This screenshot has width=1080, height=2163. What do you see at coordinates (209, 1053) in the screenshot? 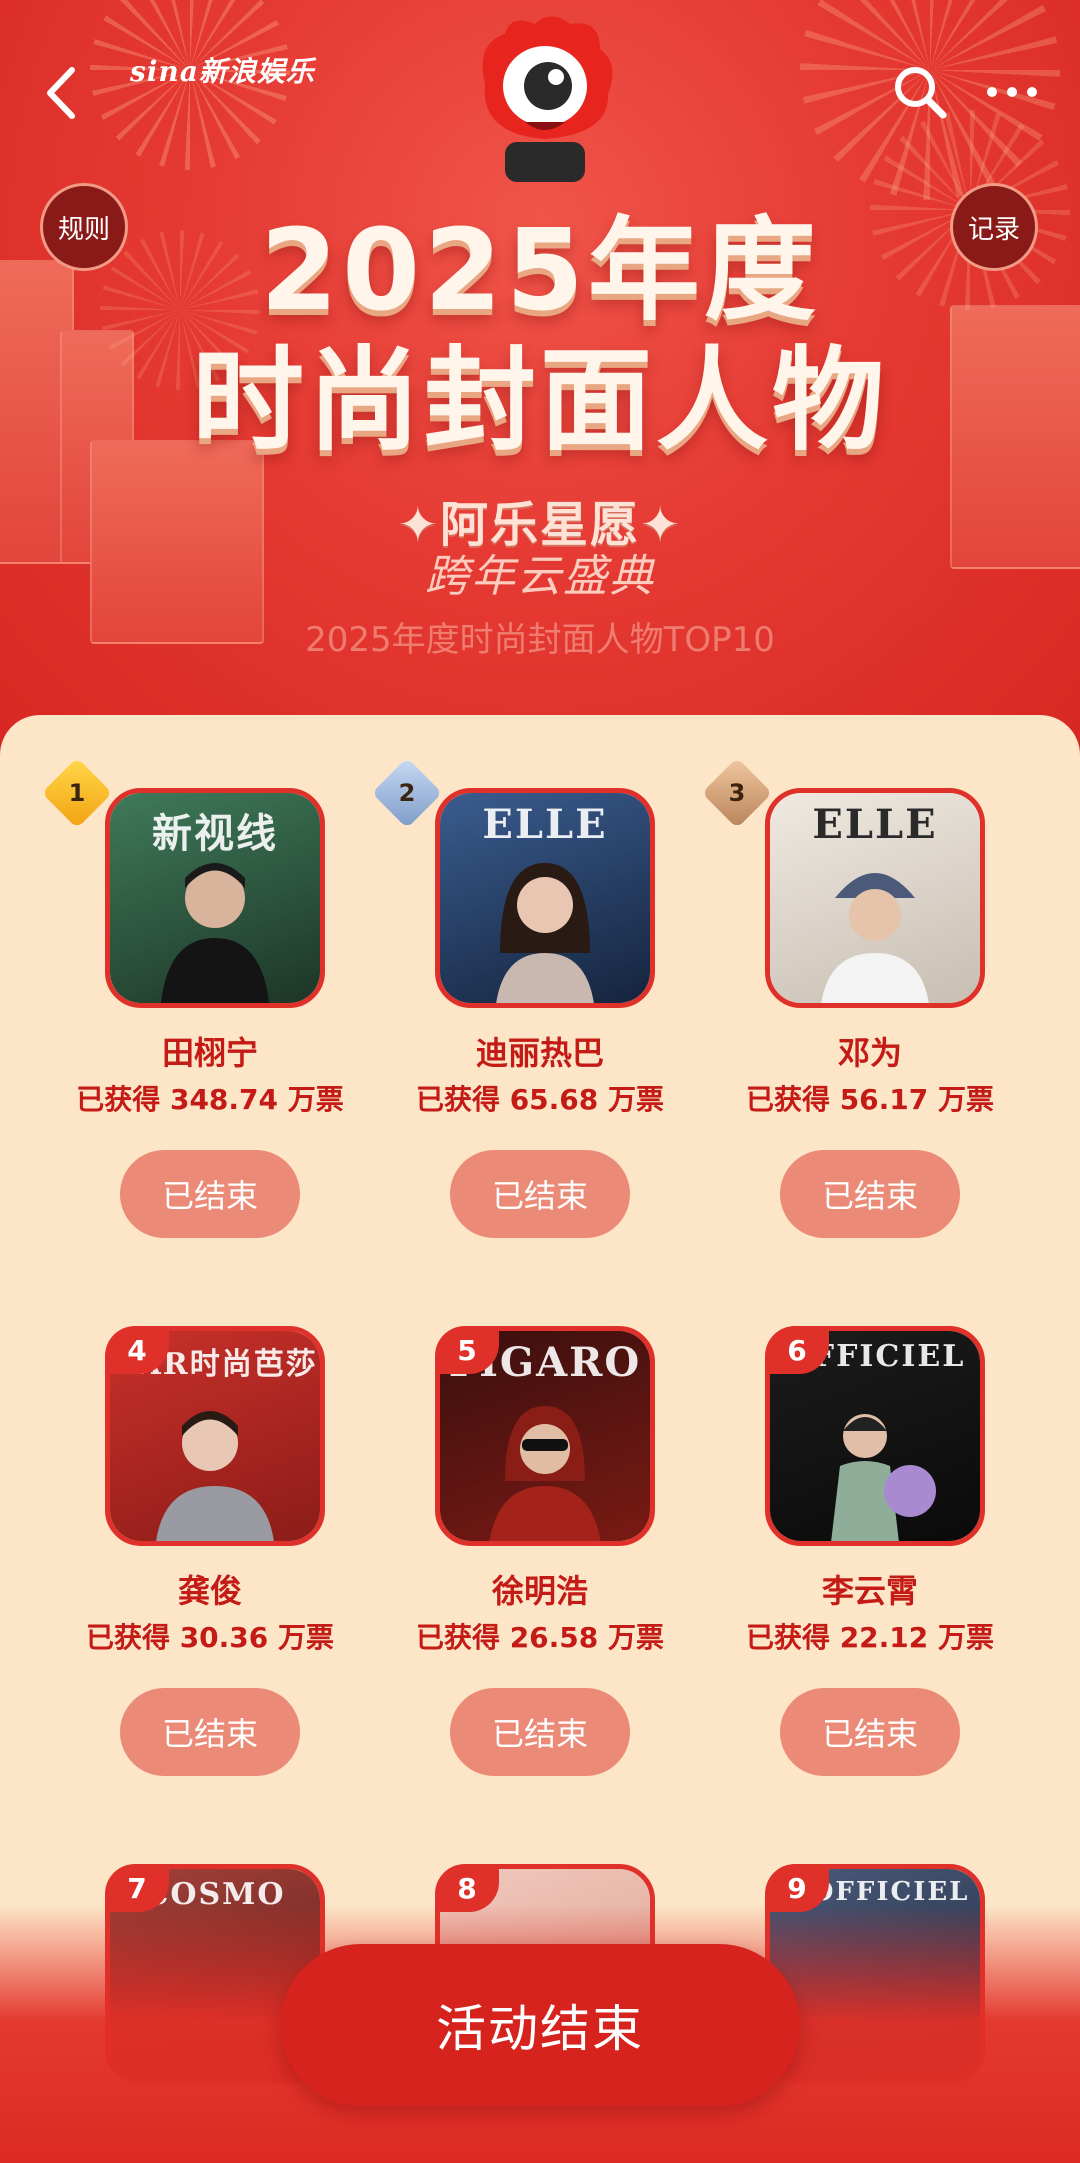
I see `candidate-name: 田栩宁` at bounding box center [209, 1053].